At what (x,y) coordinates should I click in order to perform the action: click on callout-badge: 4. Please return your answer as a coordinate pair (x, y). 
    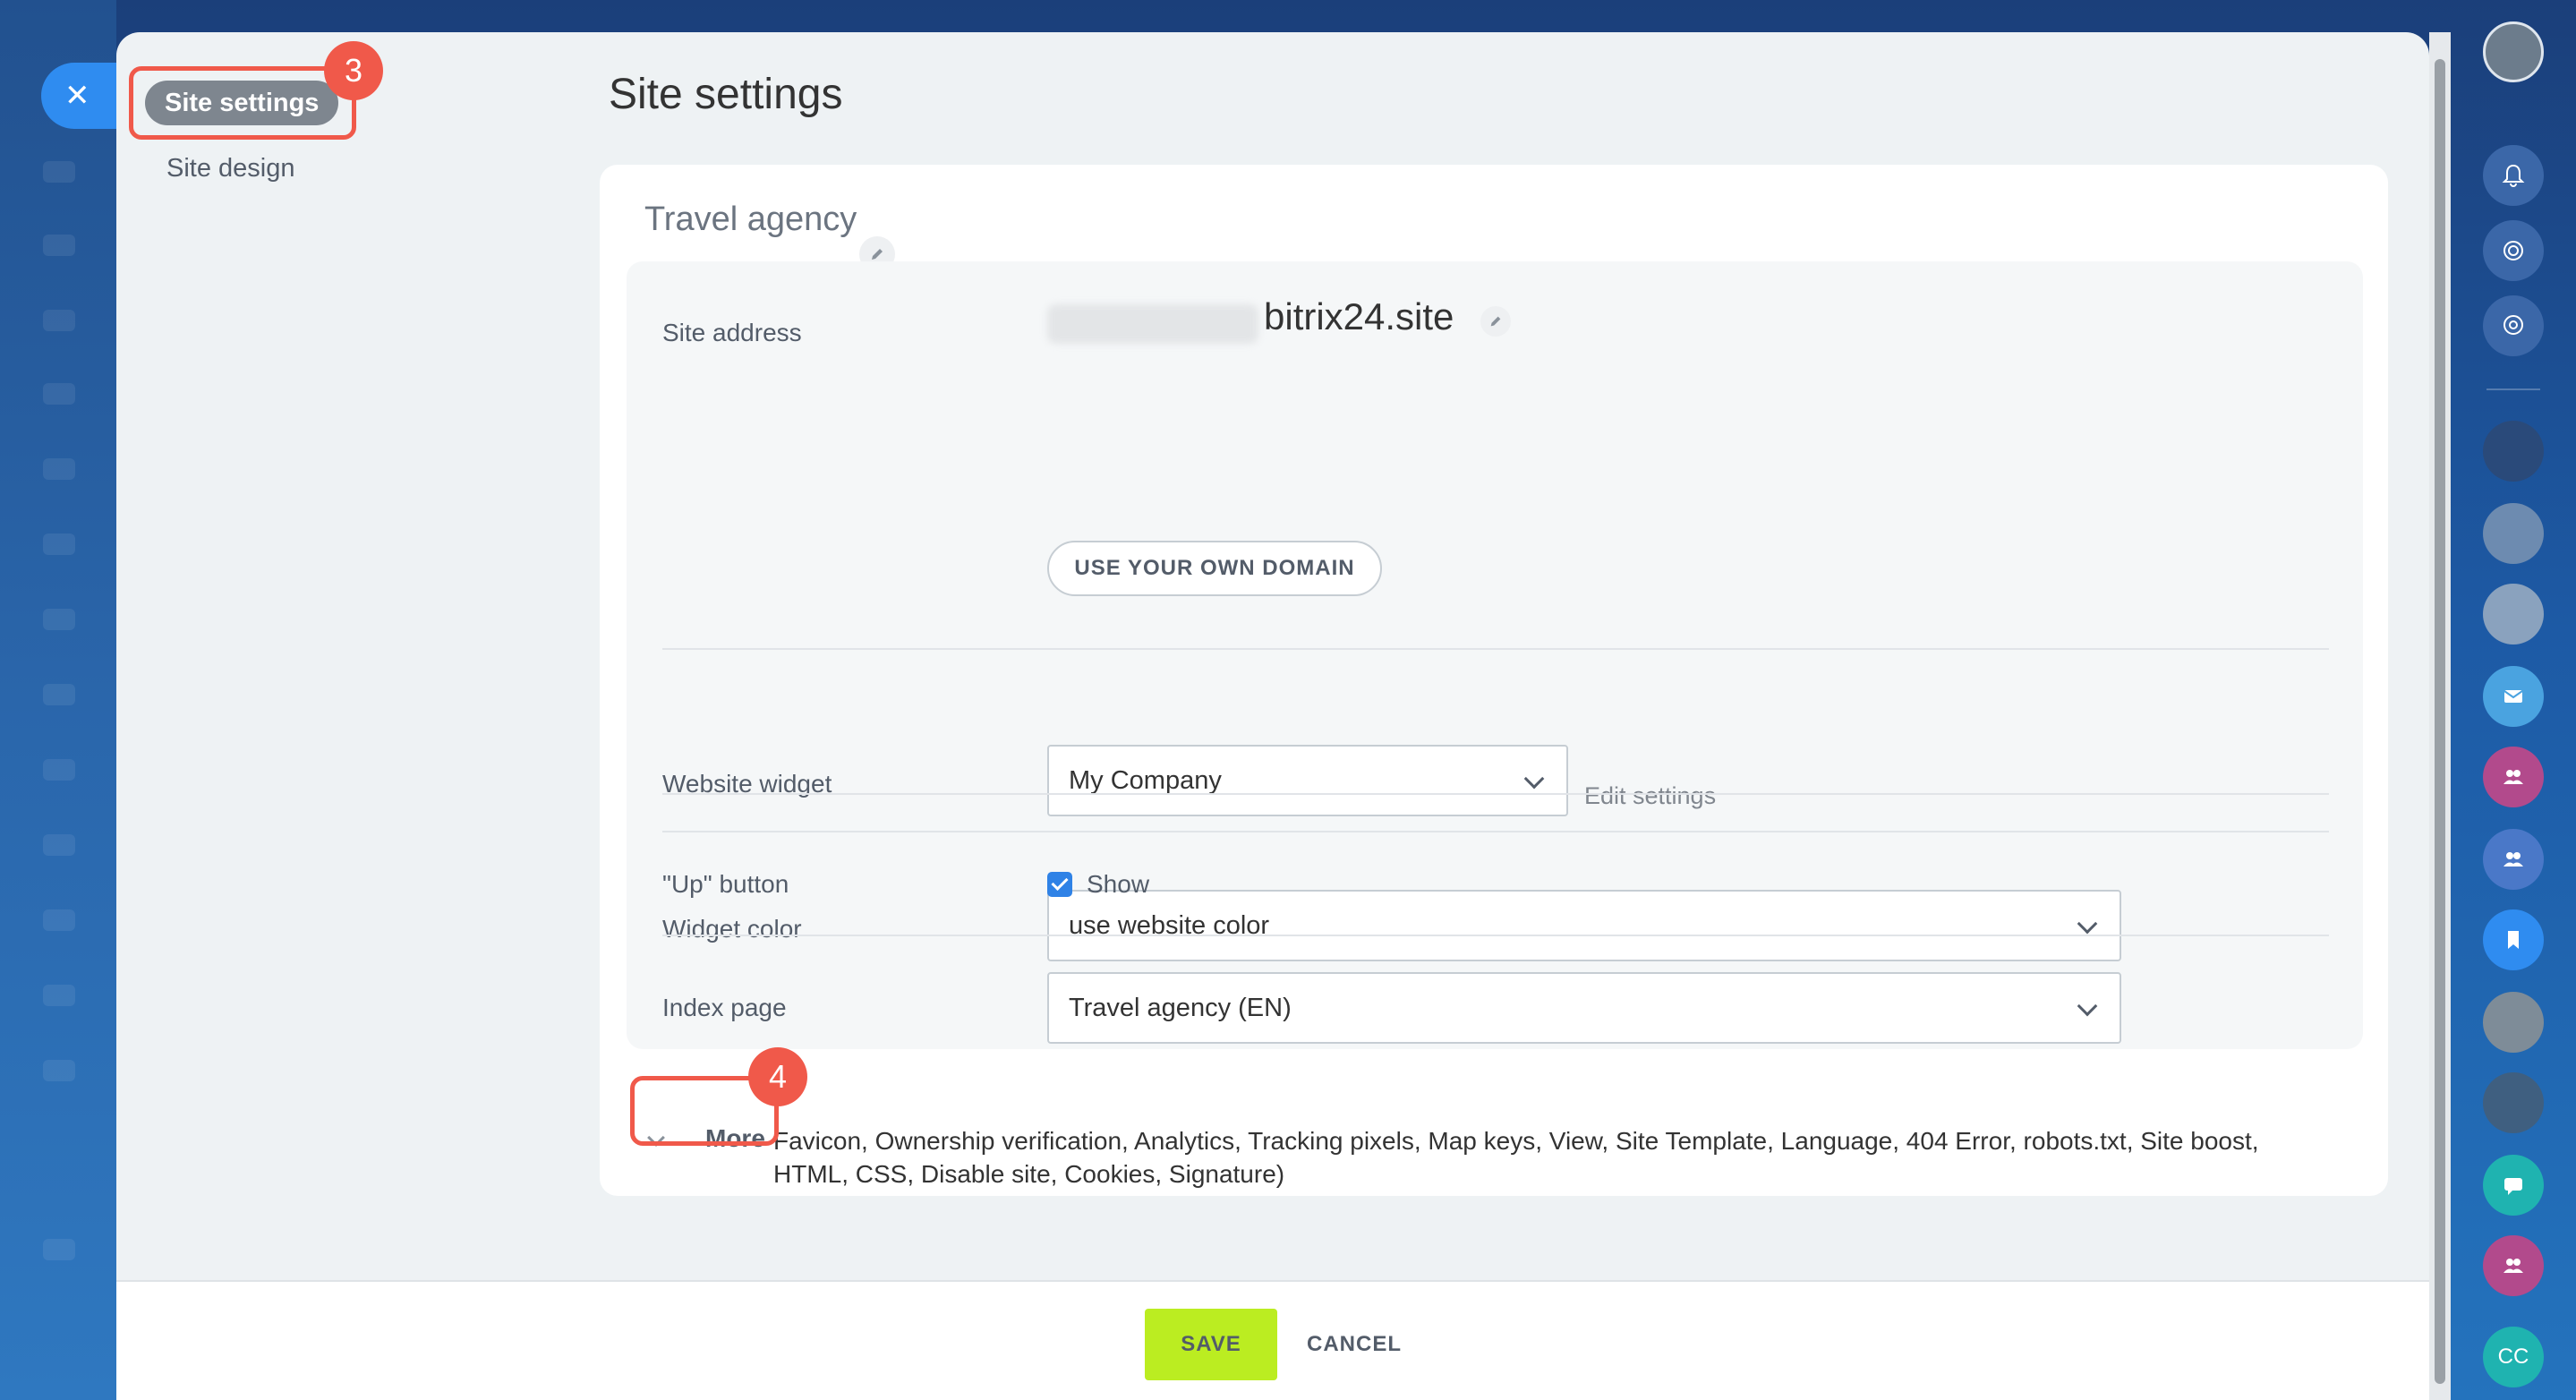
    Looking at the image, I should click on (777, 1077).